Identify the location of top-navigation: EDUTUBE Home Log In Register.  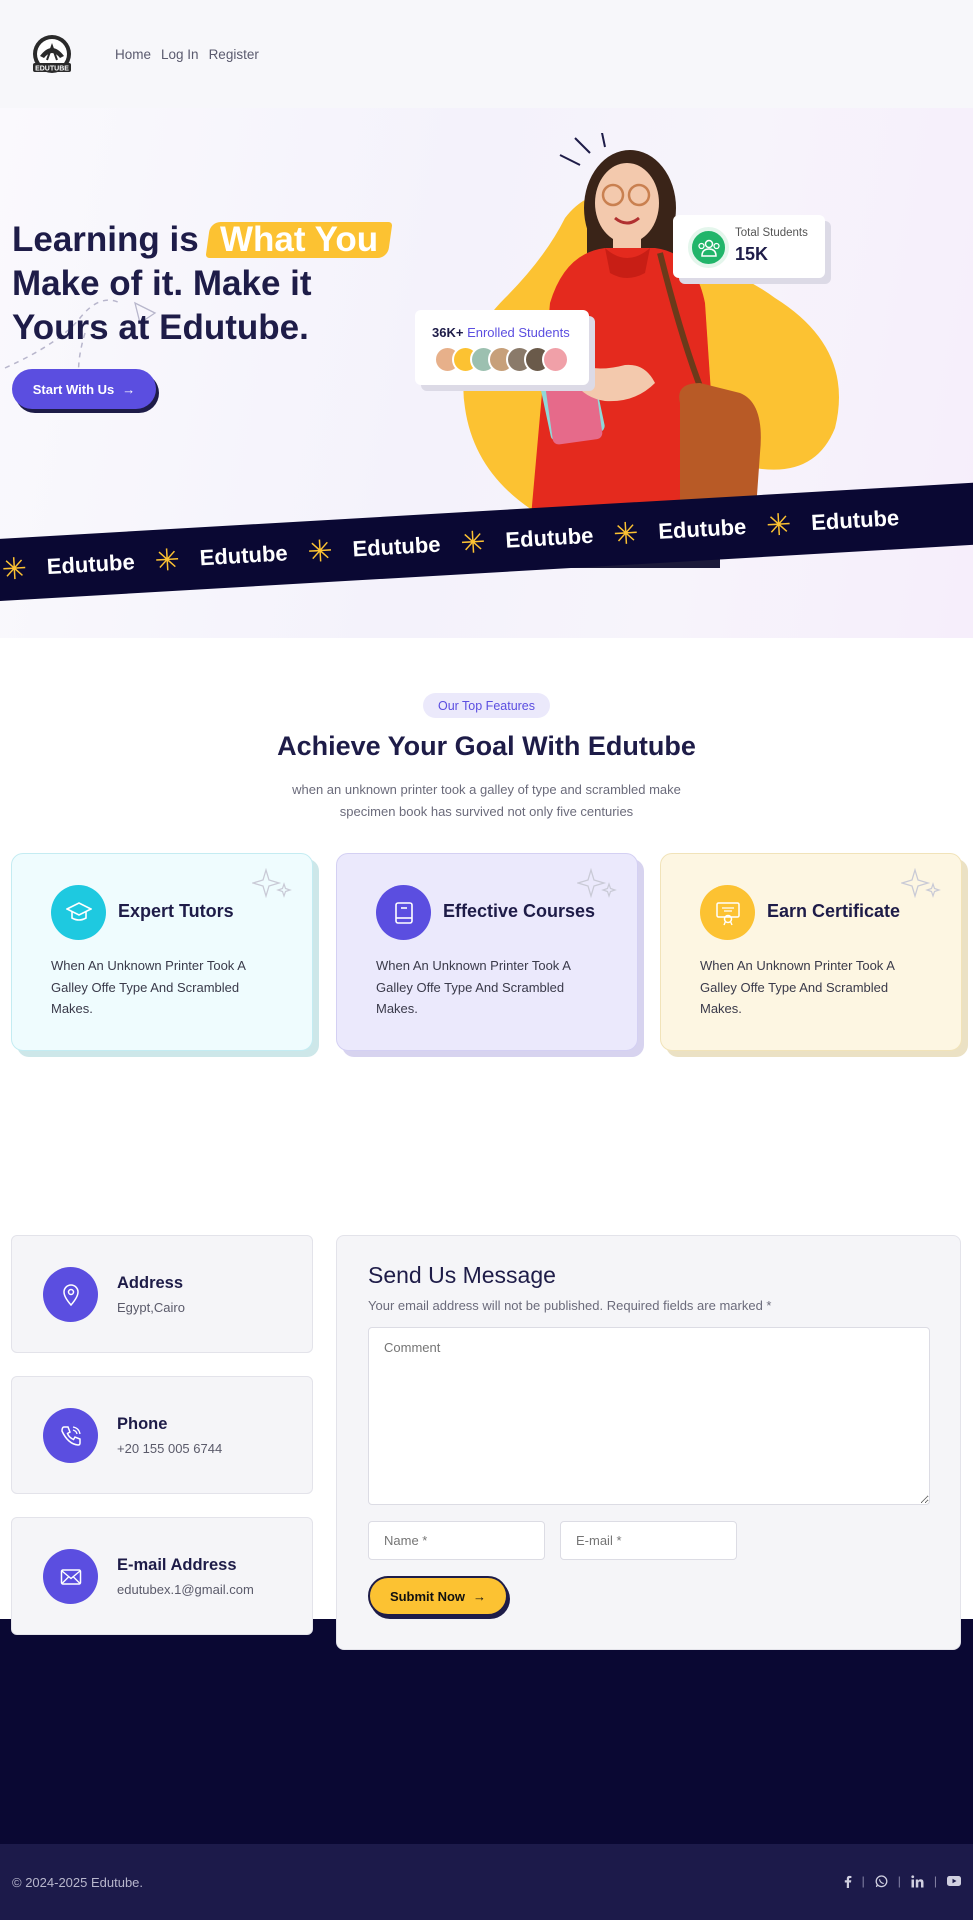
(486, 54).